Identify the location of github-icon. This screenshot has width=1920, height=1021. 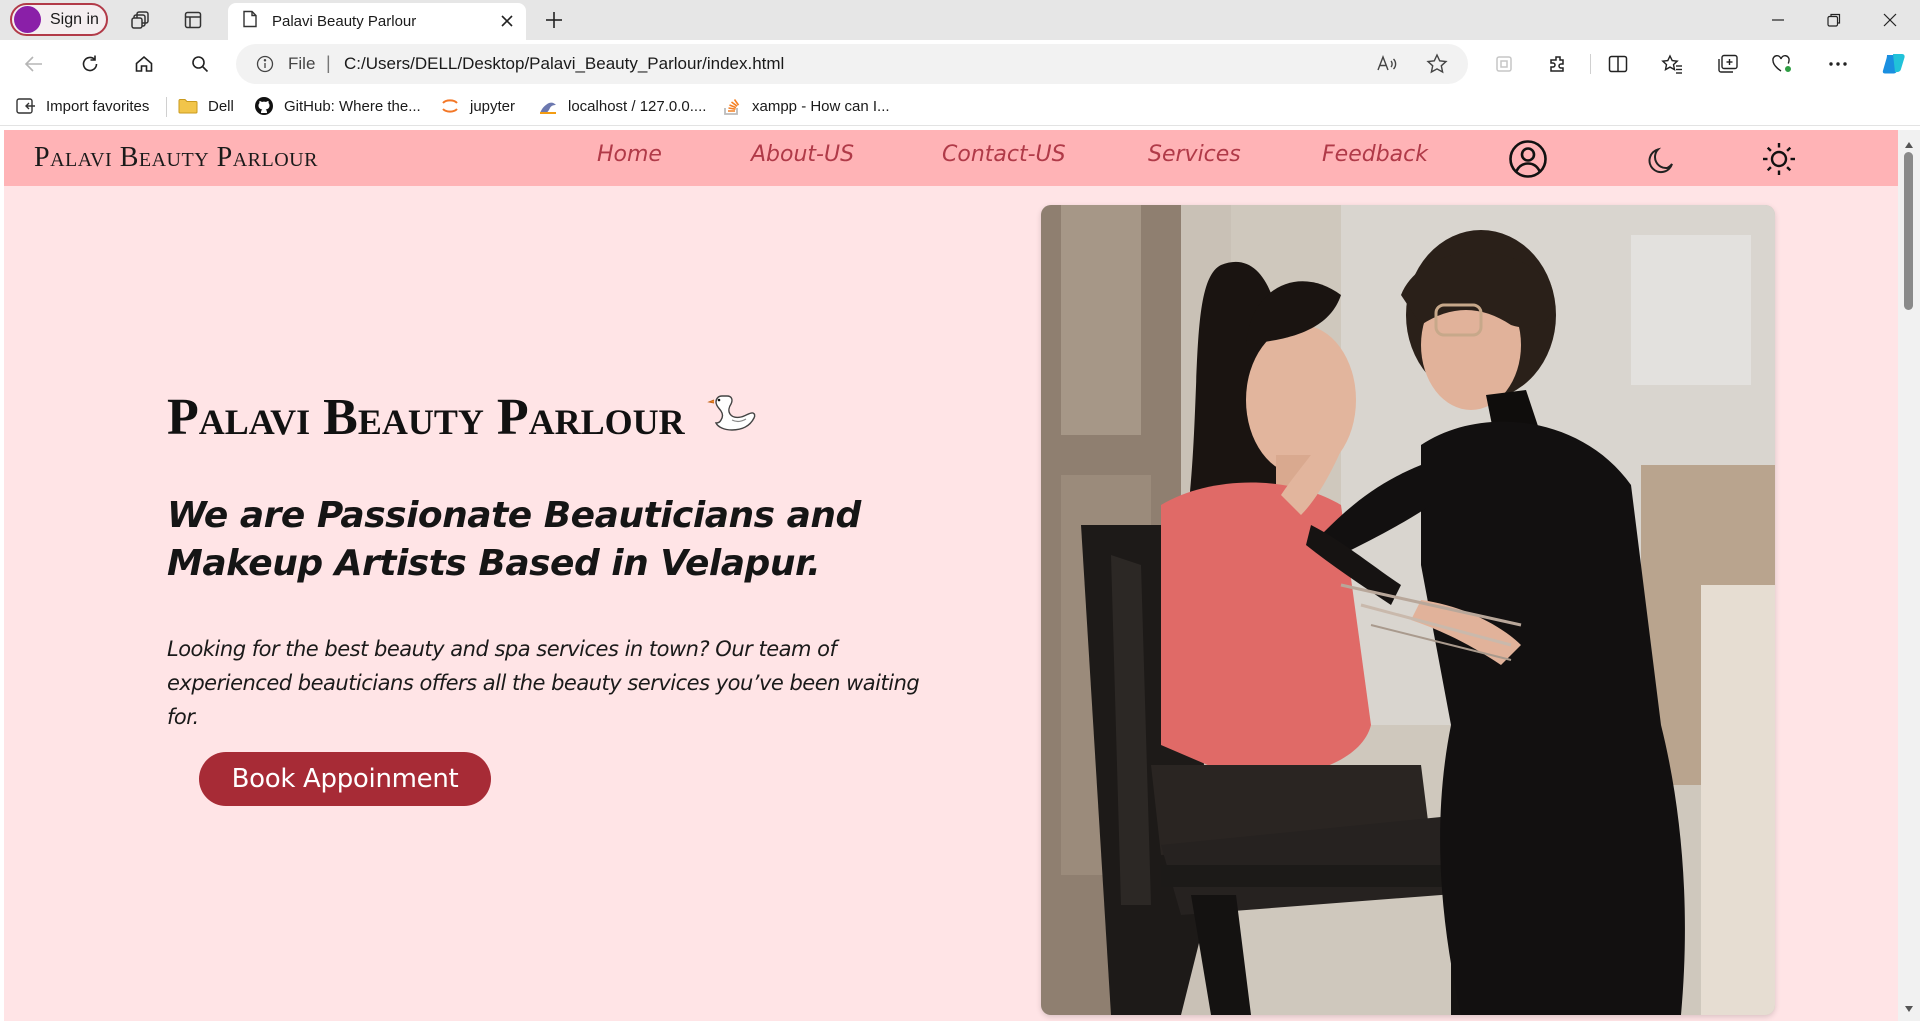
(264, 106).